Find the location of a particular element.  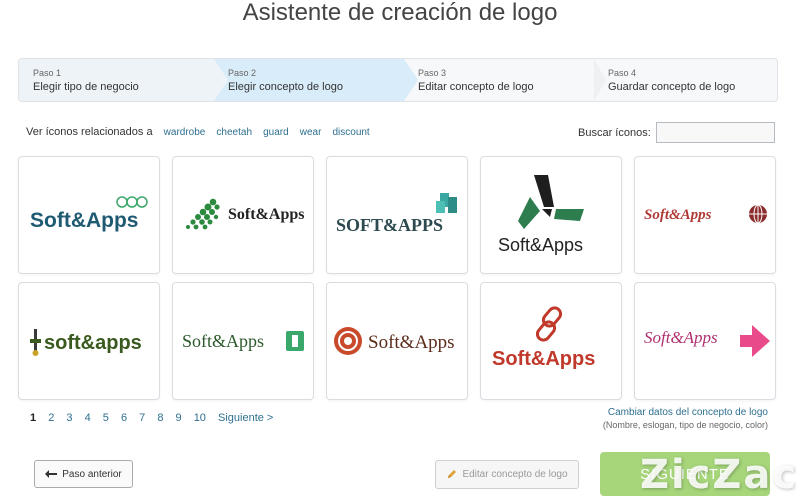

logo-10: Soft&Apps is located at coordinates (707, 341).